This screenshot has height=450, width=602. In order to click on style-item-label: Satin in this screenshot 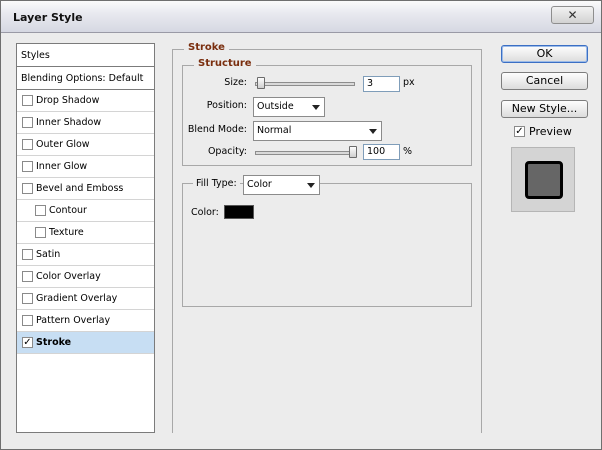, I will do `click(48, 254)`.